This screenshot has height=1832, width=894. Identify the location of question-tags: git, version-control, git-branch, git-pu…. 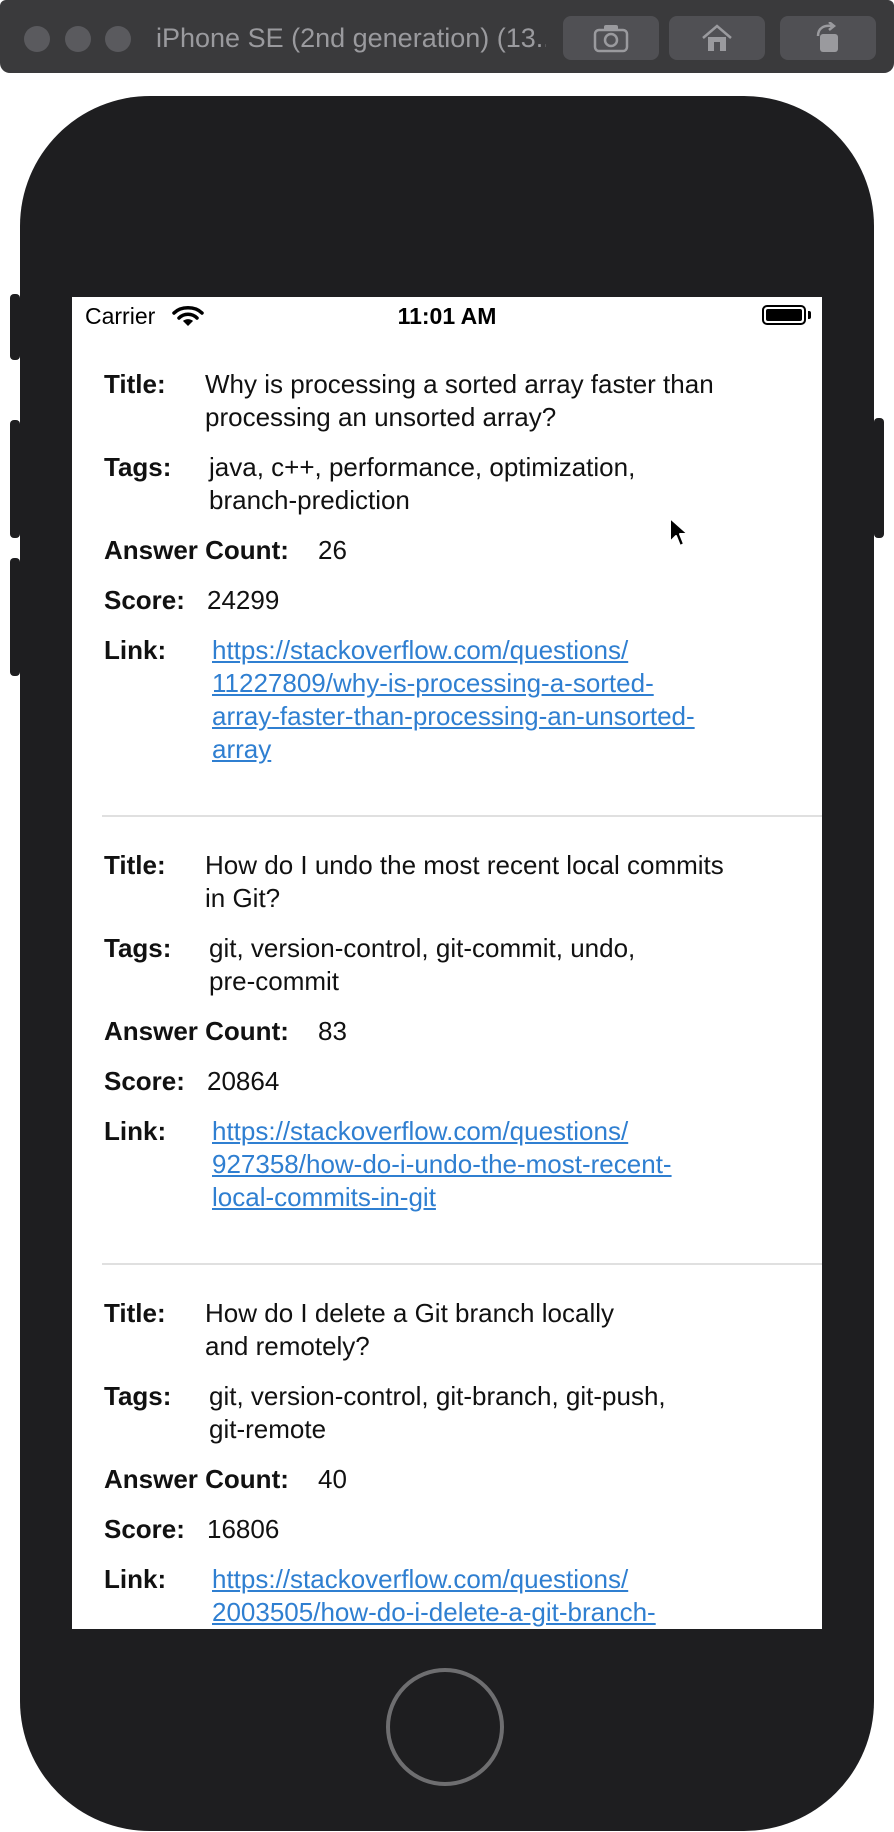
(437, 1412).